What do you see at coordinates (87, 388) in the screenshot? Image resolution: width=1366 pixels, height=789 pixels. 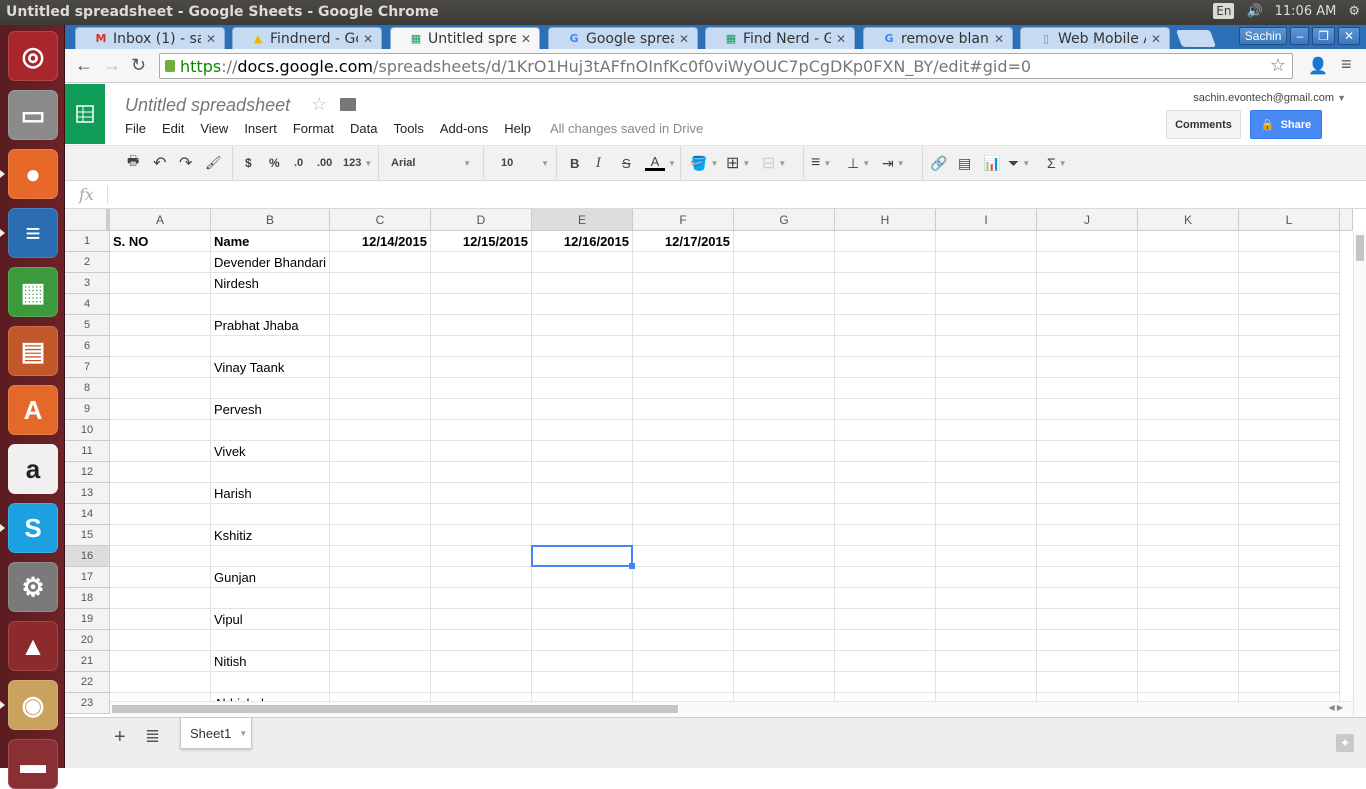 I see `row-header-8: 8` at bounding box center [87, 388].